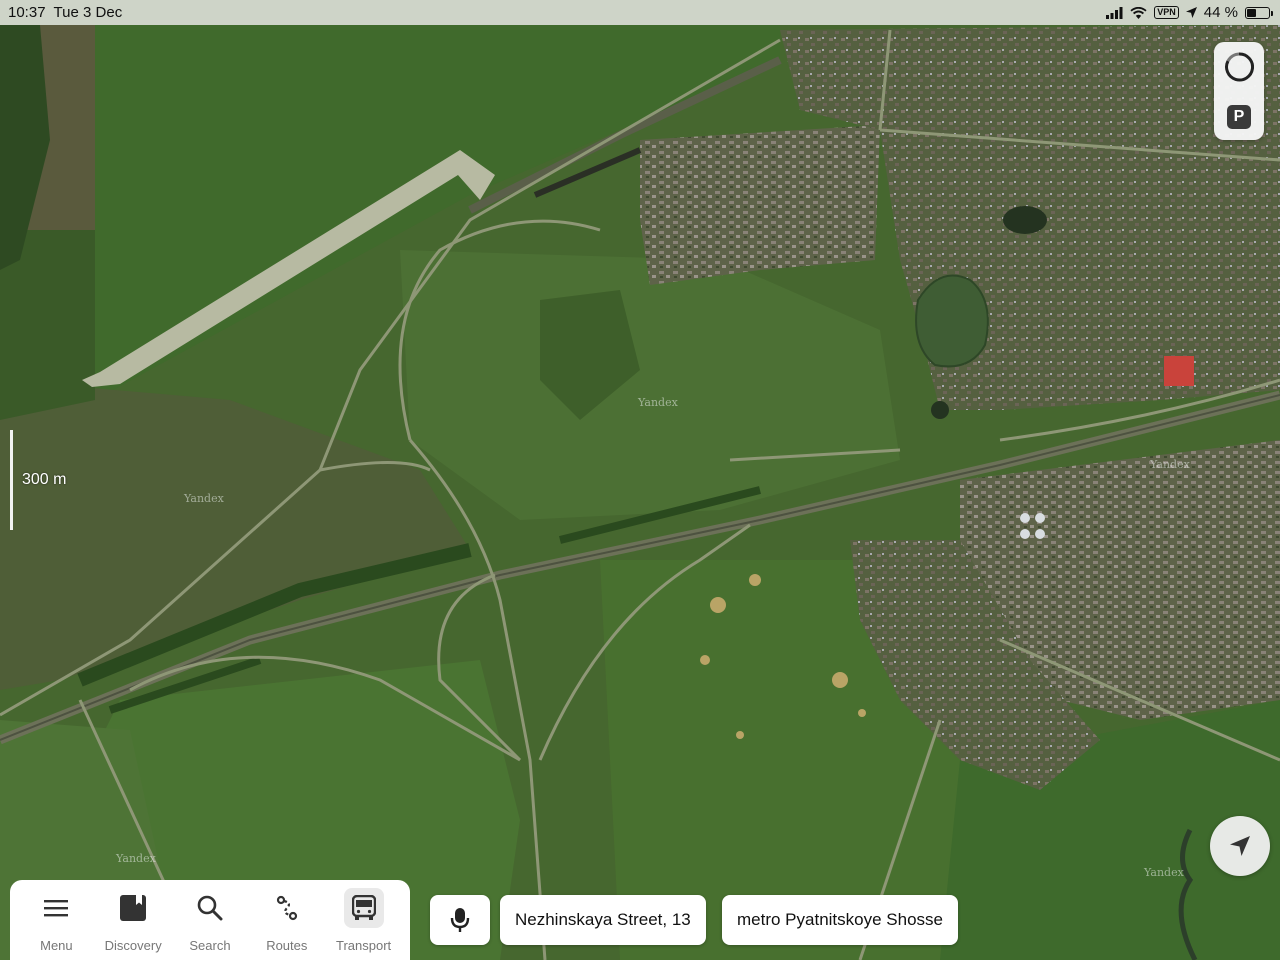  Describe the element at coordinates (287, 945) in the screenshot. I see `nav-label: Routes` at that location.